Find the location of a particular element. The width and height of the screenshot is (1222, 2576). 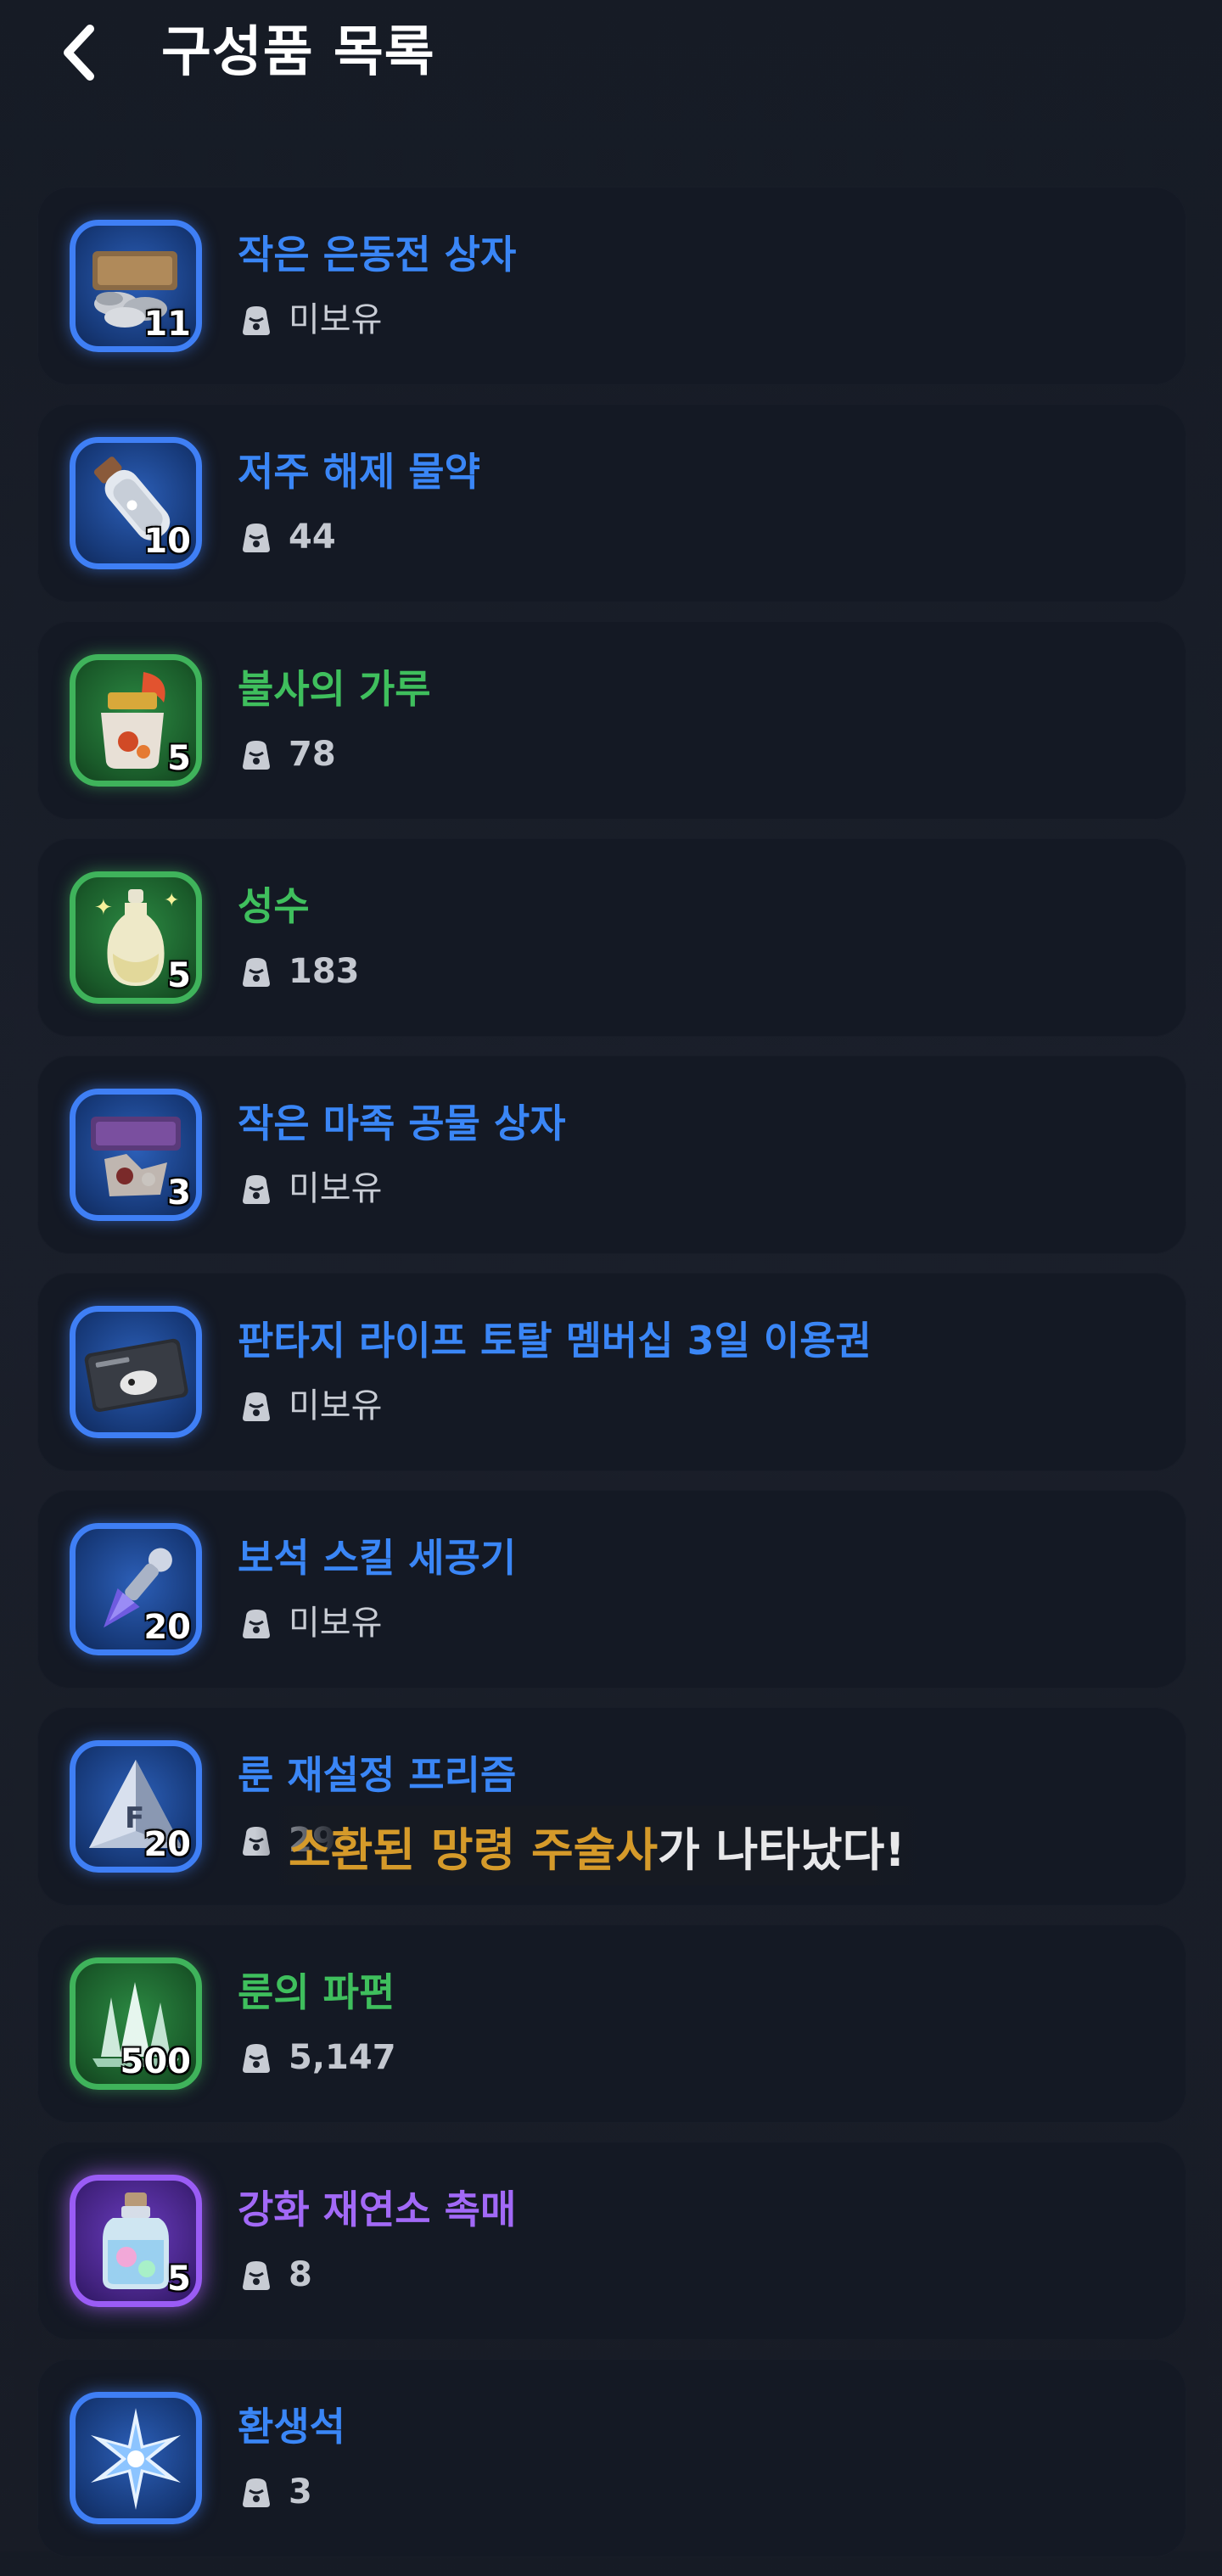

owned-value: 183 is located at coordinates (324, 971).